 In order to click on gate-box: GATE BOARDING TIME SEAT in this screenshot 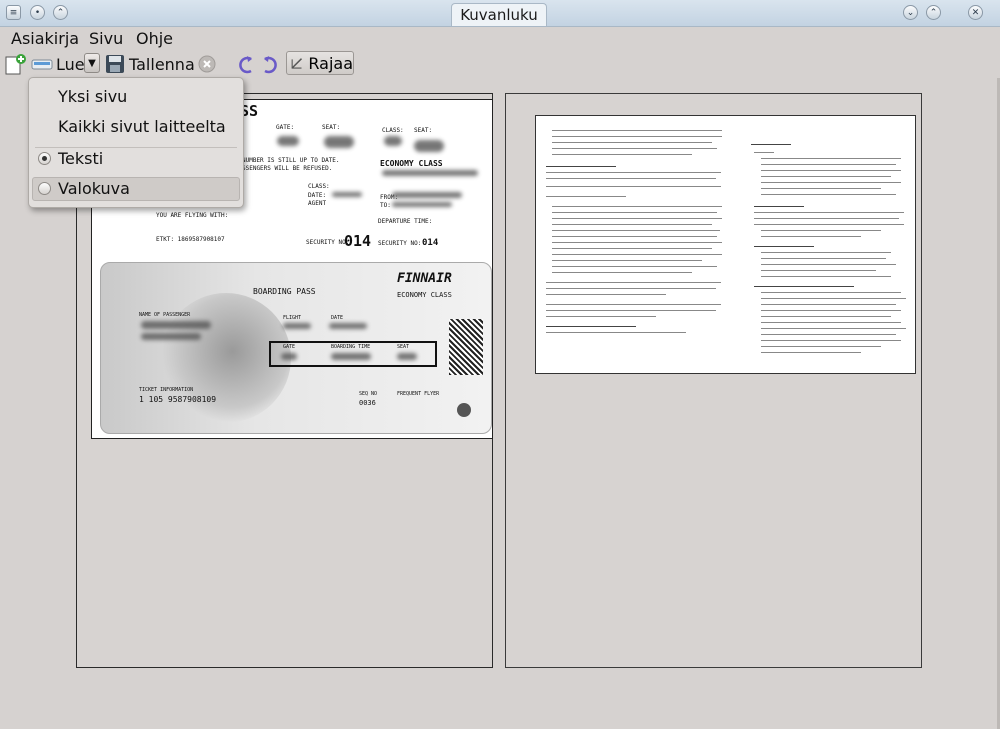, I will do `click(353, 354)`.